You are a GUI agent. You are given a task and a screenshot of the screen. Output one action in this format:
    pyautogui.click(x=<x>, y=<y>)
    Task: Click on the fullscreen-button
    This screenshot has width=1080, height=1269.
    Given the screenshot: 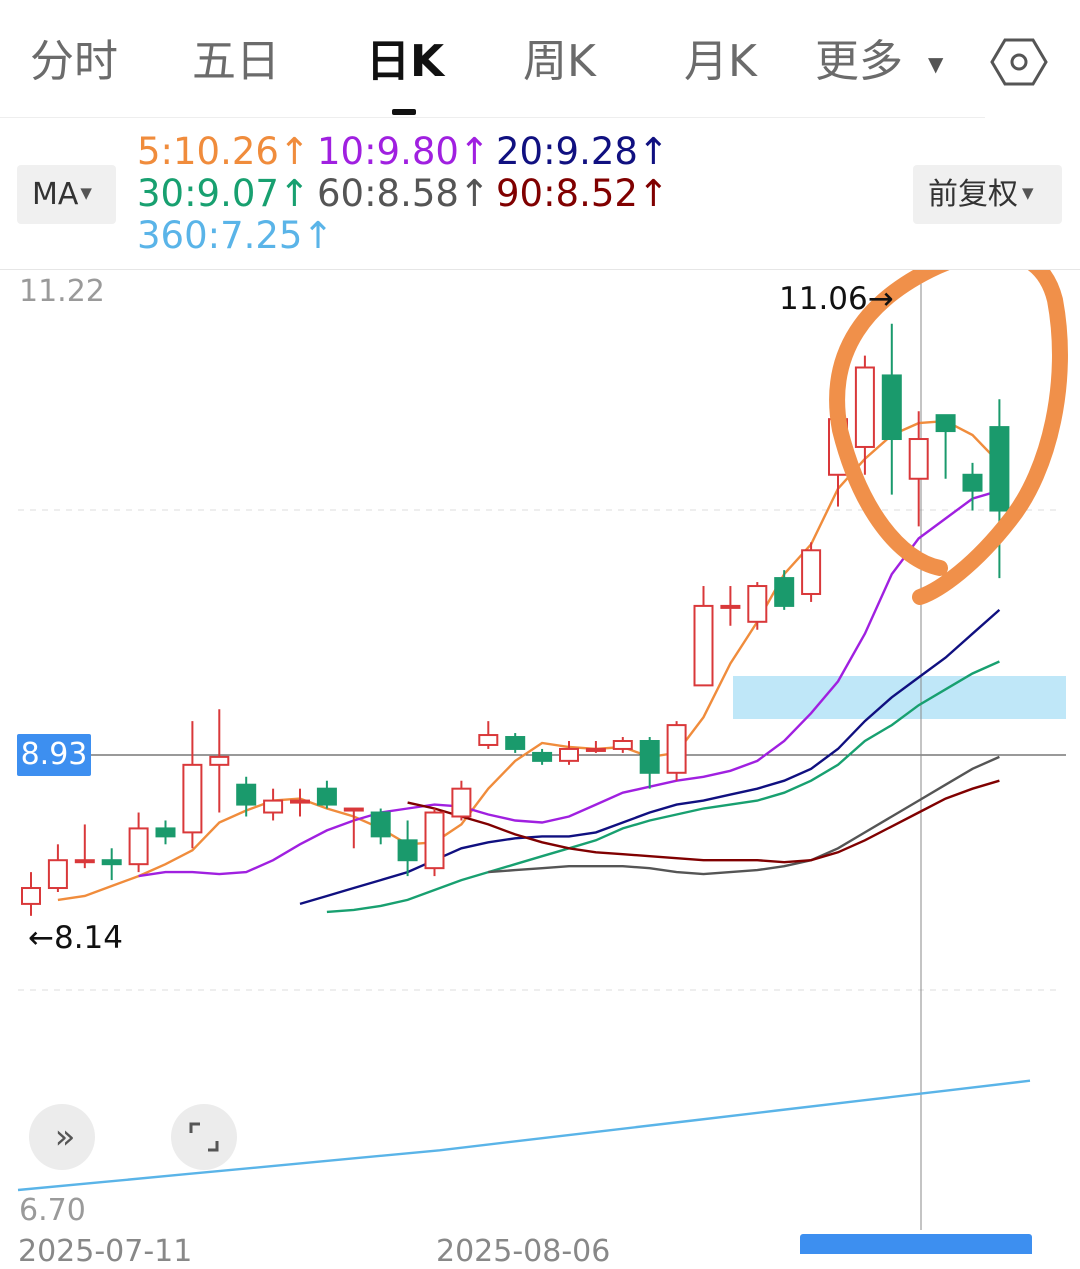 What is the action you would take?
    pyautogui.click(x=204, y=1137)
    